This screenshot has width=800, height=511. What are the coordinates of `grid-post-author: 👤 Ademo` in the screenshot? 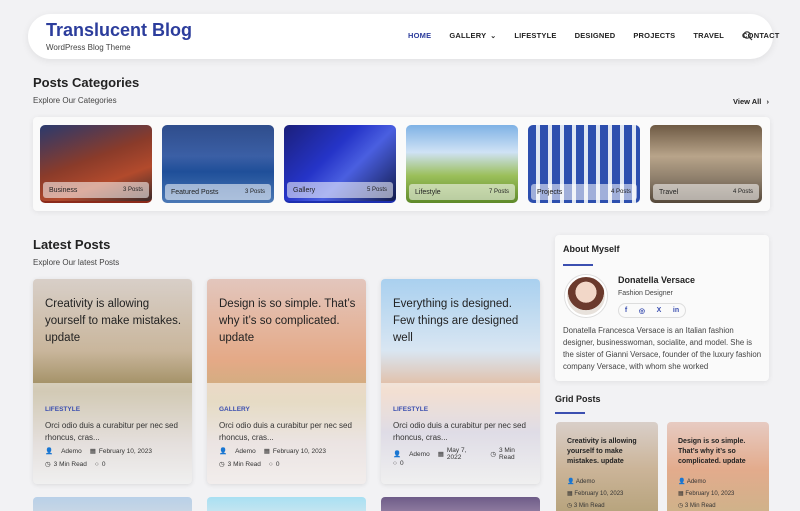 It's located at (692, 481).